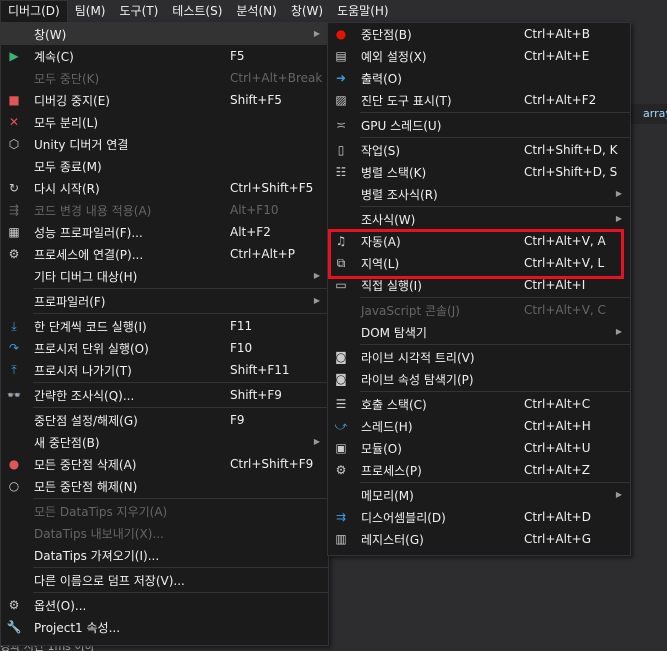 The width and height of the screenshot is (667, 651). I want to click on menu-item: ● 모든 중단점 삭제(A) Ctrl+Shift+F9, so click(164, 464).